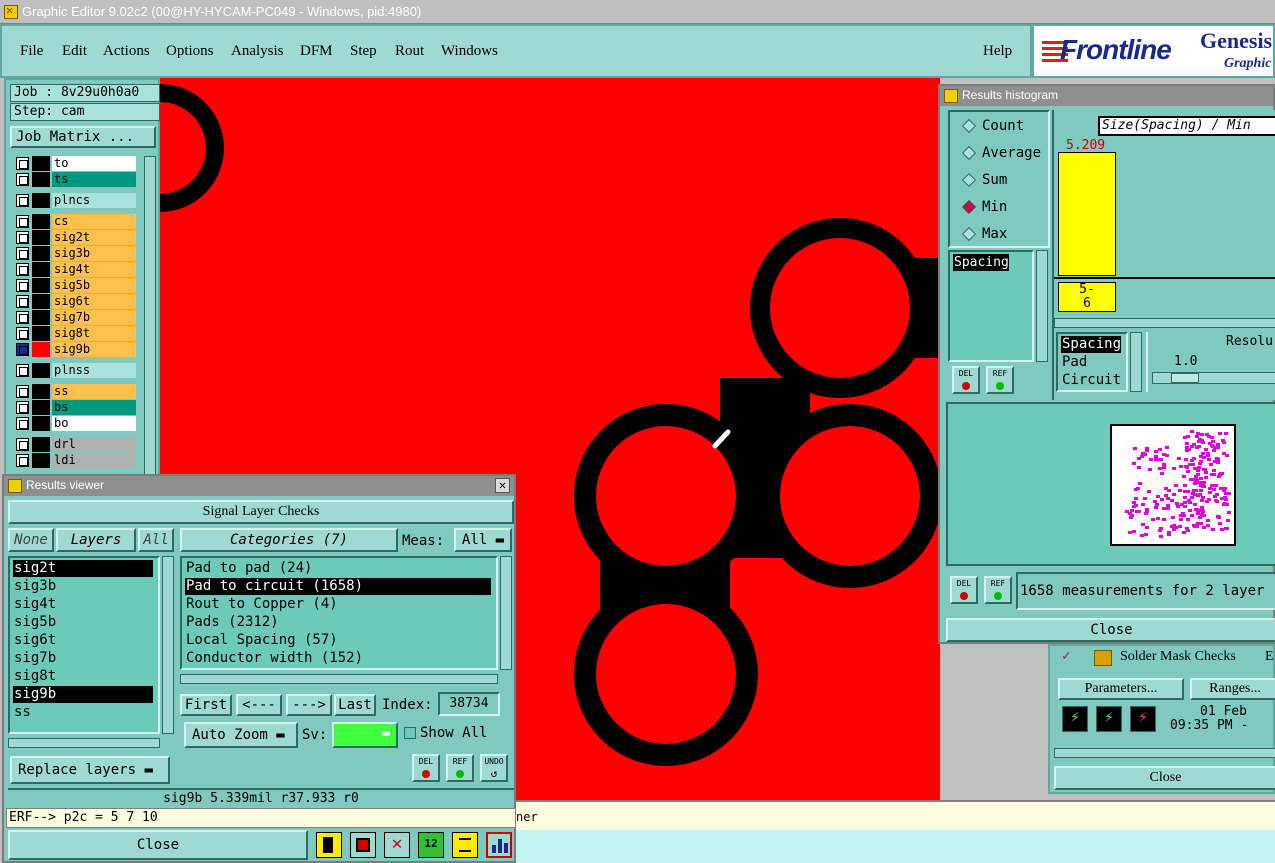 This screenshot has width=1275, height=863. Describe the element at coordinates (499, 845) in the screenshot. I see `histogram-icon` at that location.